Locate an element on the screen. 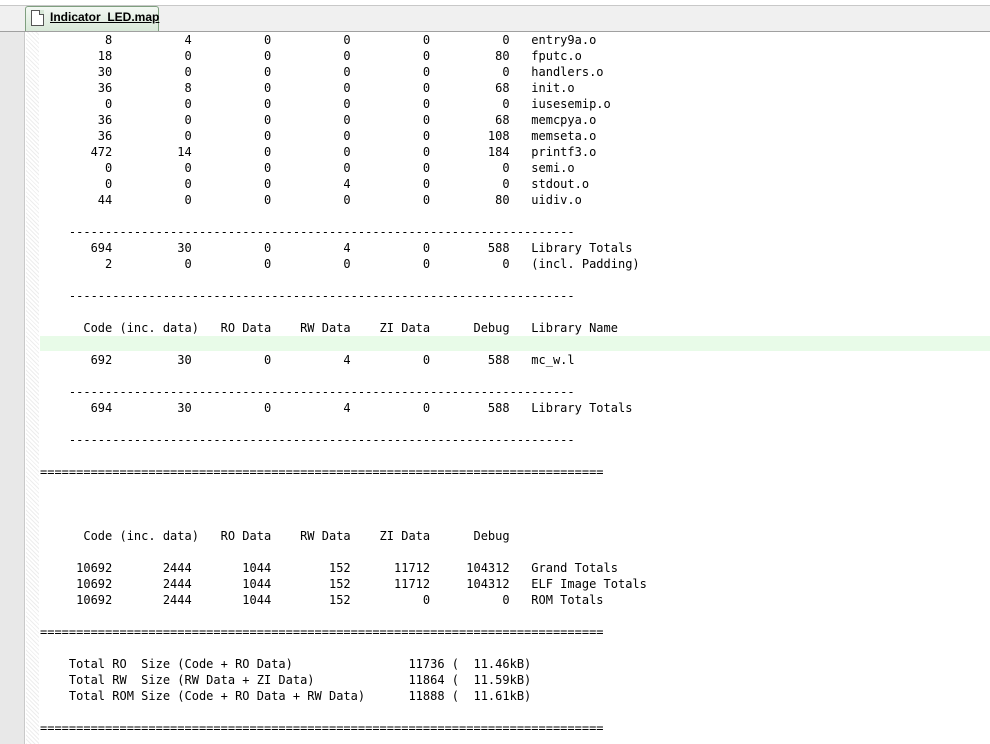 The image size is (990, 744). file-tab: Indicator_LED.map is located at coordinates (92, 18).